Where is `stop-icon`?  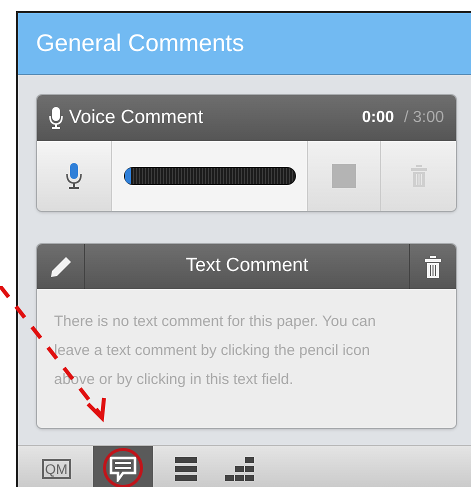 stop-icon is located at coordinates (344, 176).